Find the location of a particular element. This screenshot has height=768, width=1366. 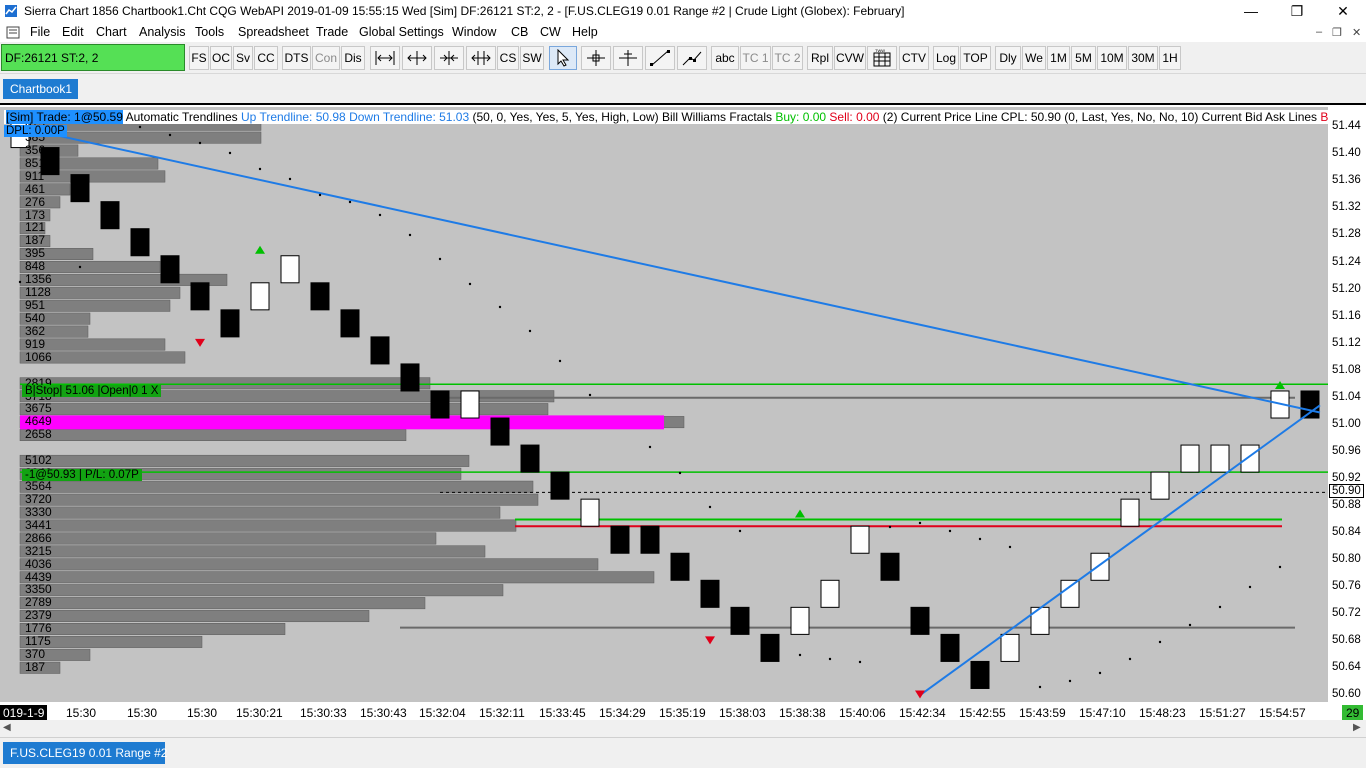

time-axis-tick: 15:42:34 is located at coordinates (922, 713).